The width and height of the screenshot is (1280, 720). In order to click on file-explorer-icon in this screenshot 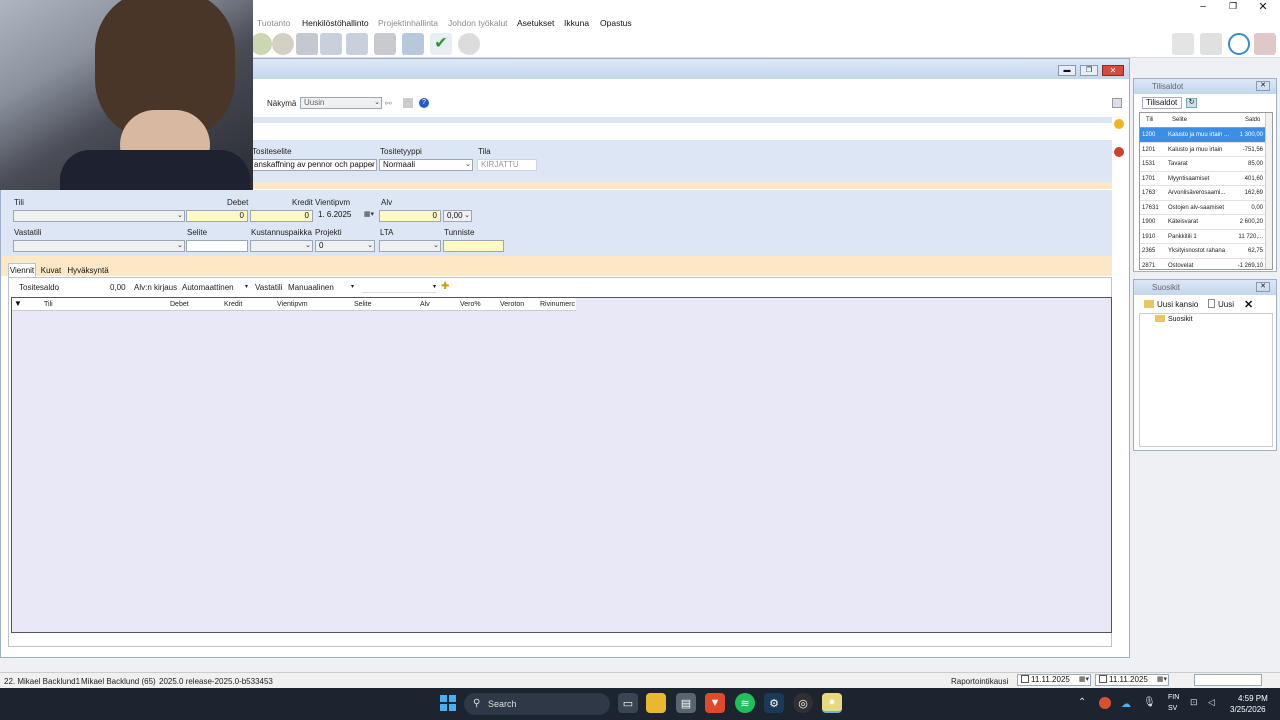, I will do `click(656, 703)`.